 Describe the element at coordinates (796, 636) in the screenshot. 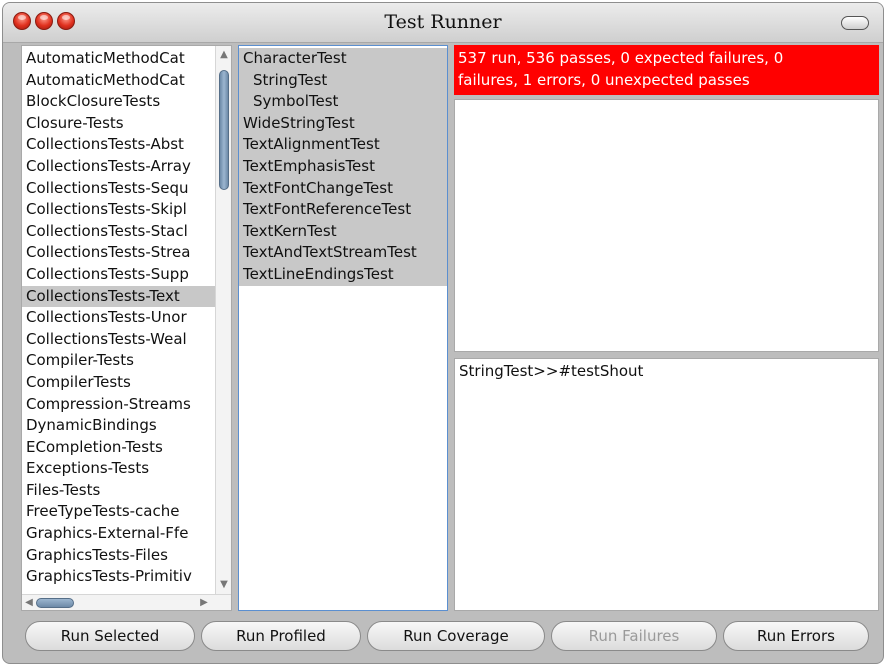

I see `run-errors-button: Run Errors` at that location.